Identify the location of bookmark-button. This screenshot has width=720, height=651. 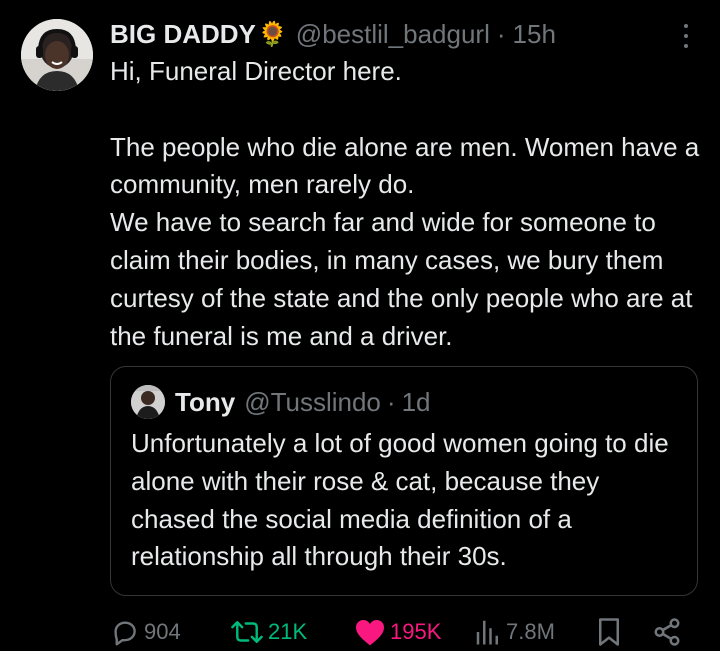
(609, 632).